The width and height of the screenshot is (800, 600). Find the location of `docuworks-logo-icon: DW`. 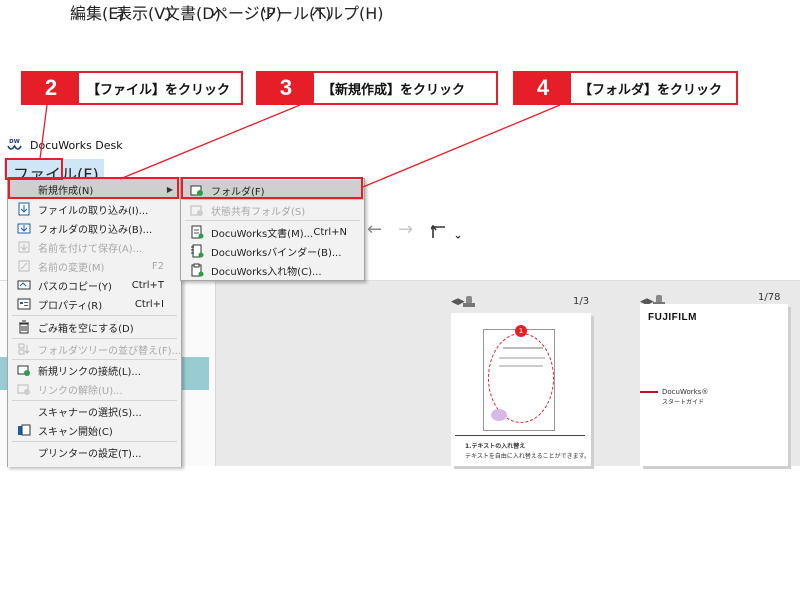

docuworks-logo-icon: DW is located at coordinates (14, 144).